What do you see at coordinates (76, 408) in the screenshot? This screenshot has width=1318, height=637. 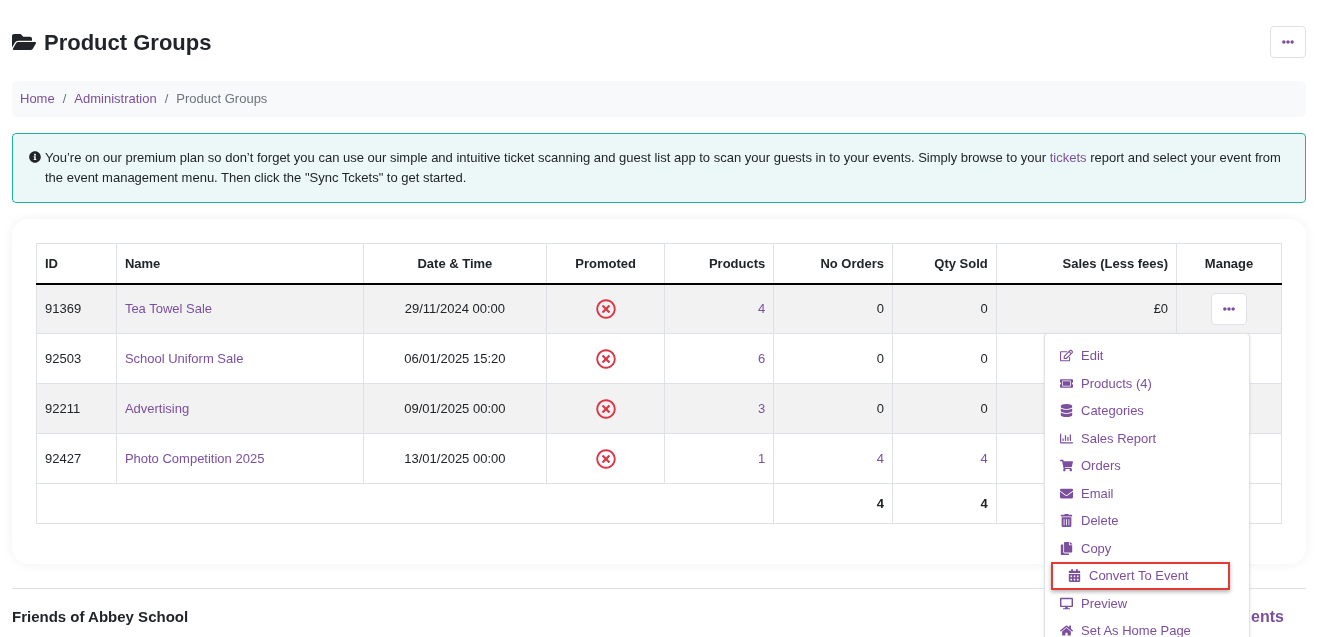 I see `table-cell: 92211` at bounding box center [76, 408].